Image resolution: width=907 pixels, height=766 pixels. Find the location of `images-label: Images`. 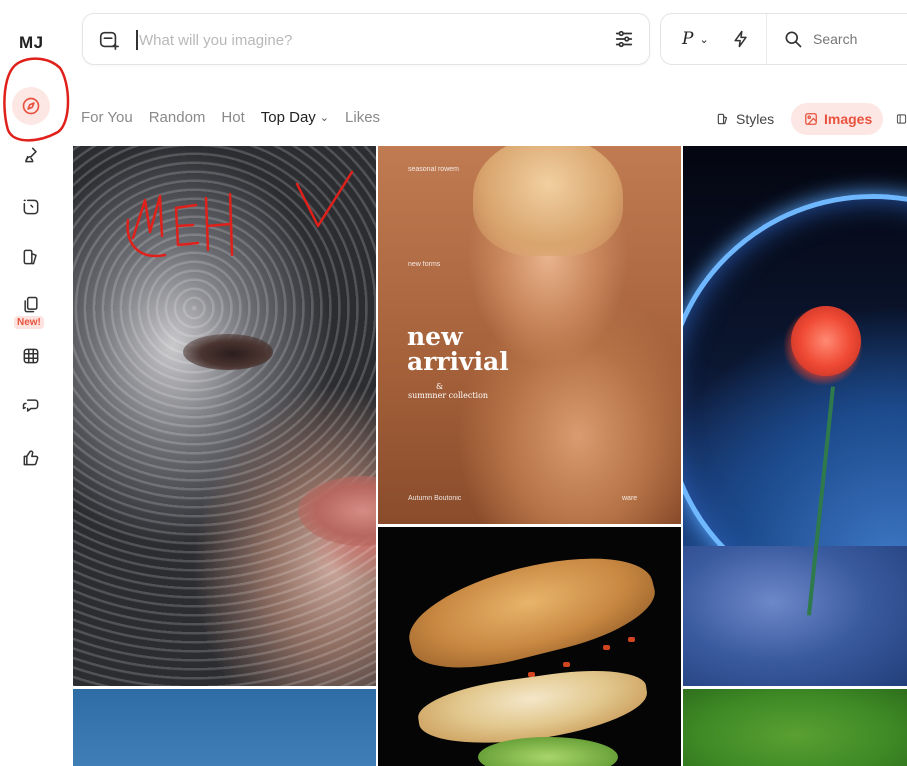

images-label: Images is located at coordinates (848, 119).